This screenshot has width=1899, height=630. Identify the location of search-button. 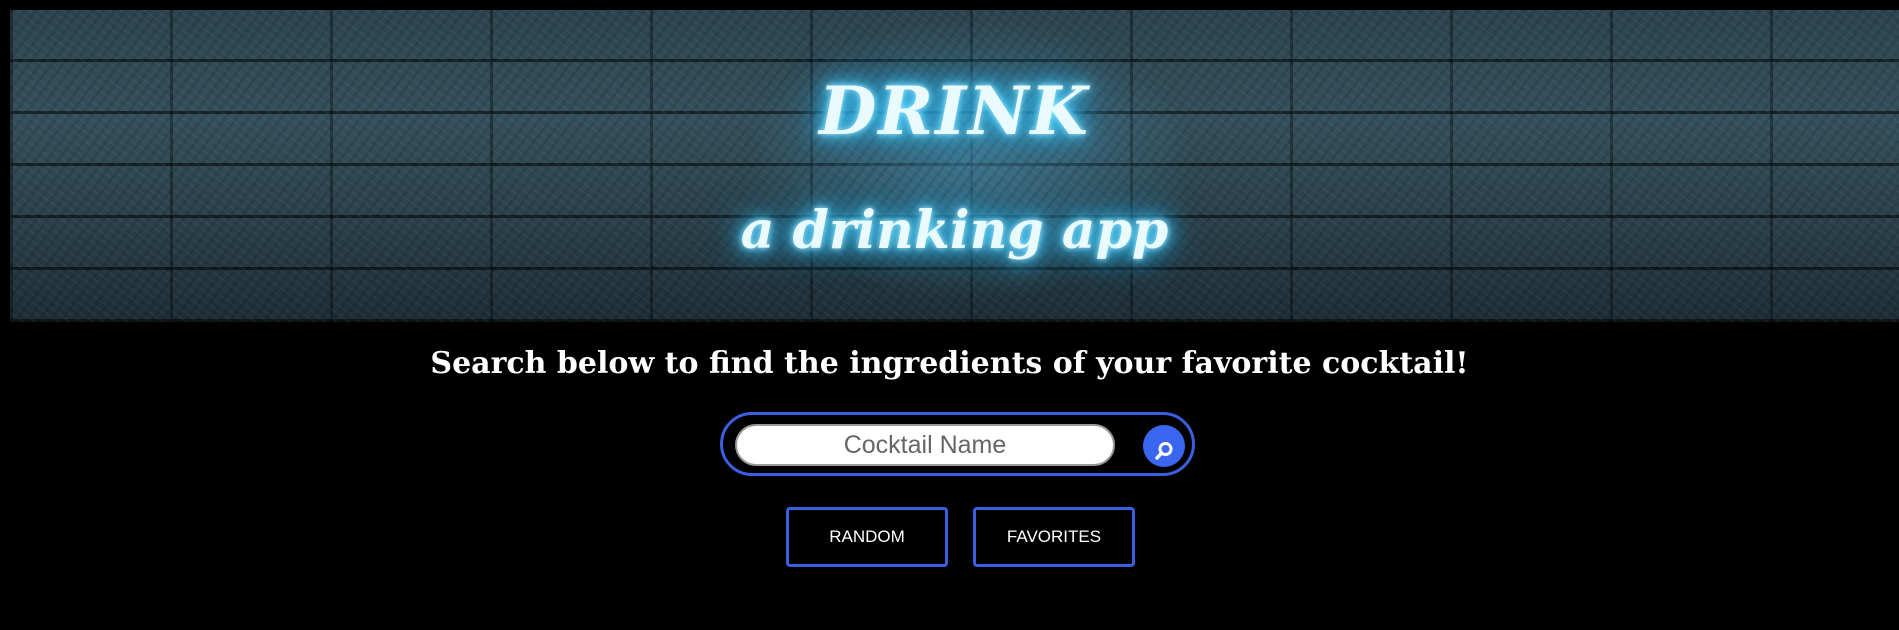
(1164, 446).